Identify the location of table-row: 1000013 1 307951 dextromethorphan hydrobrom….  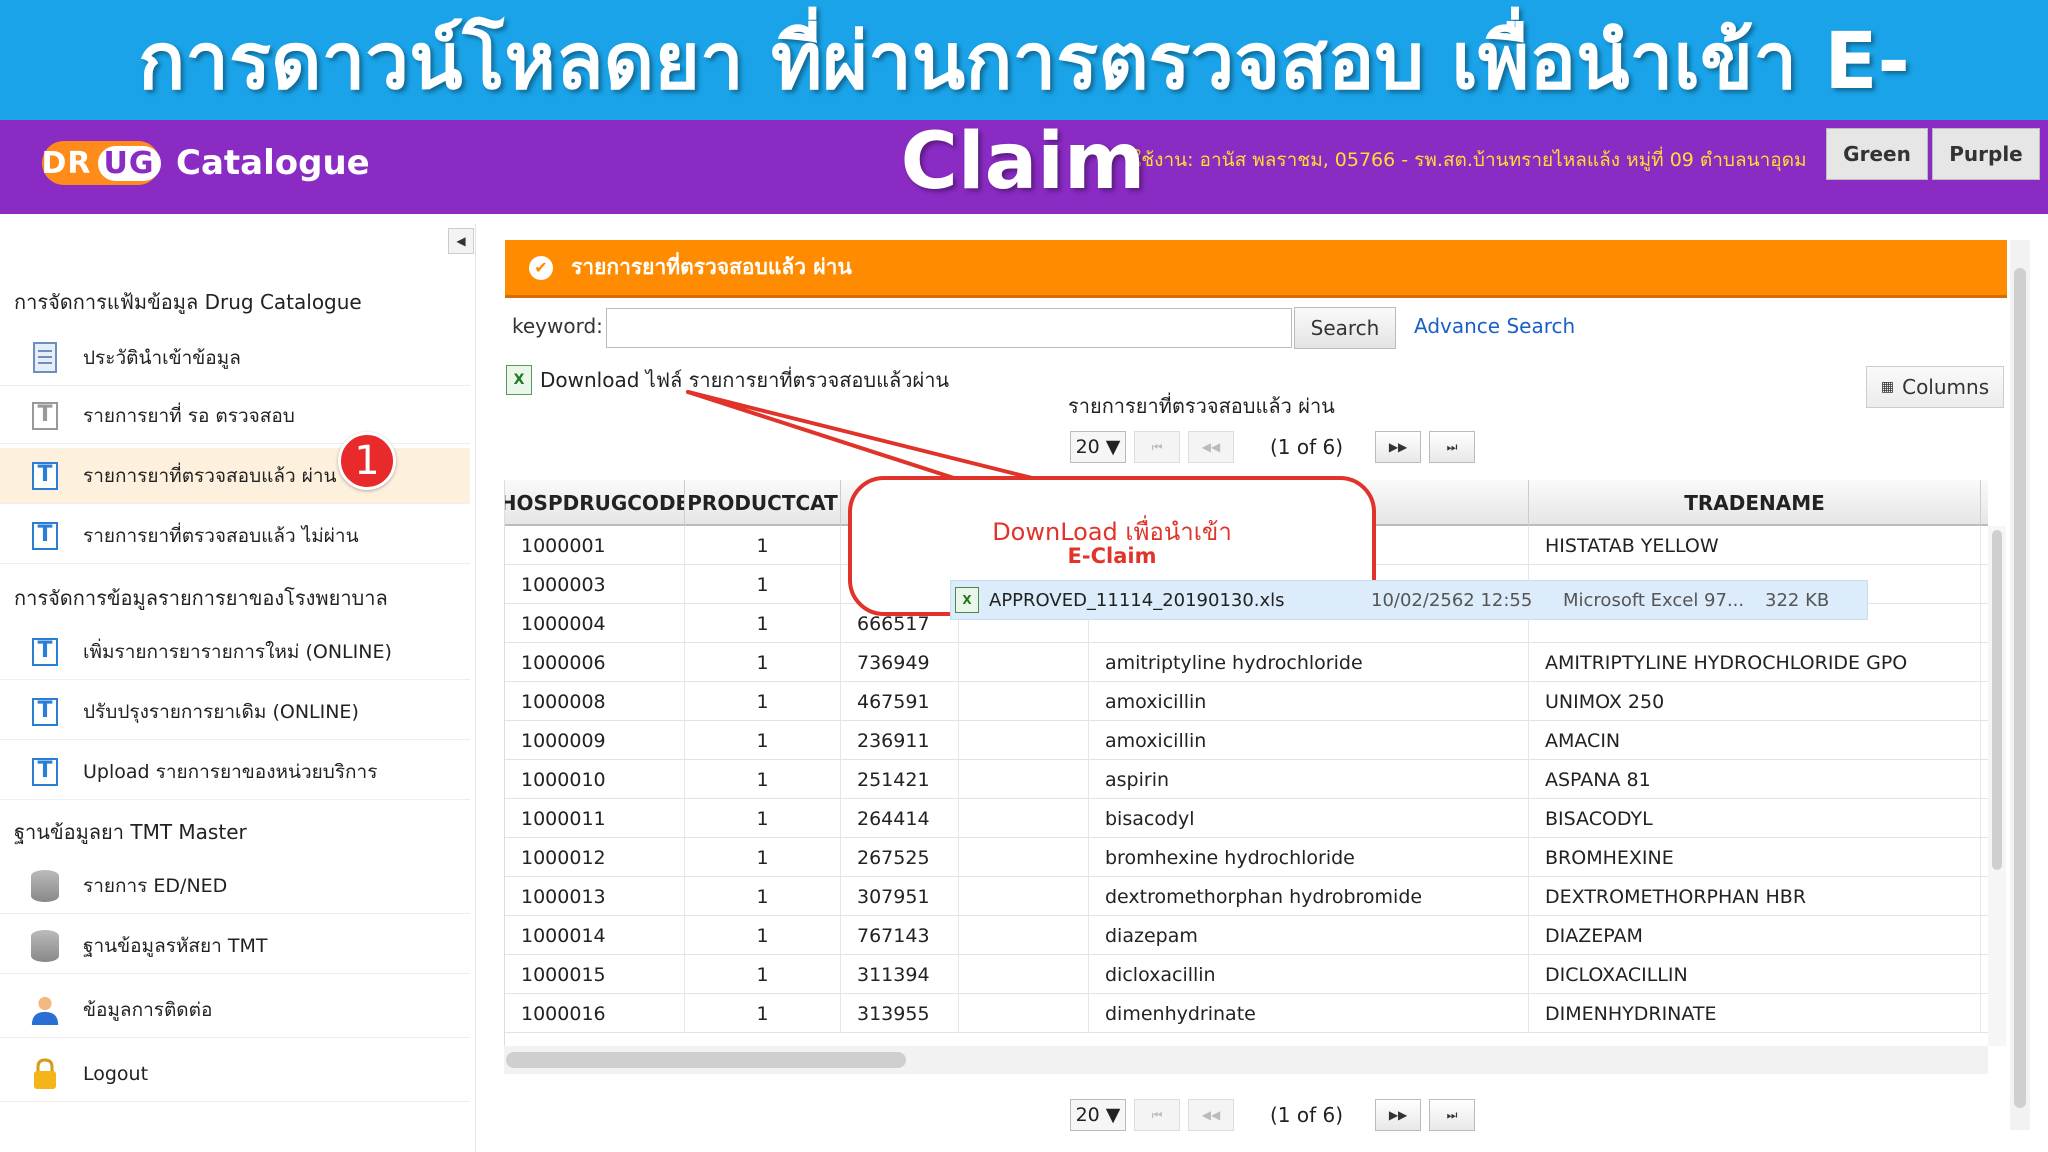
(1246, 896).